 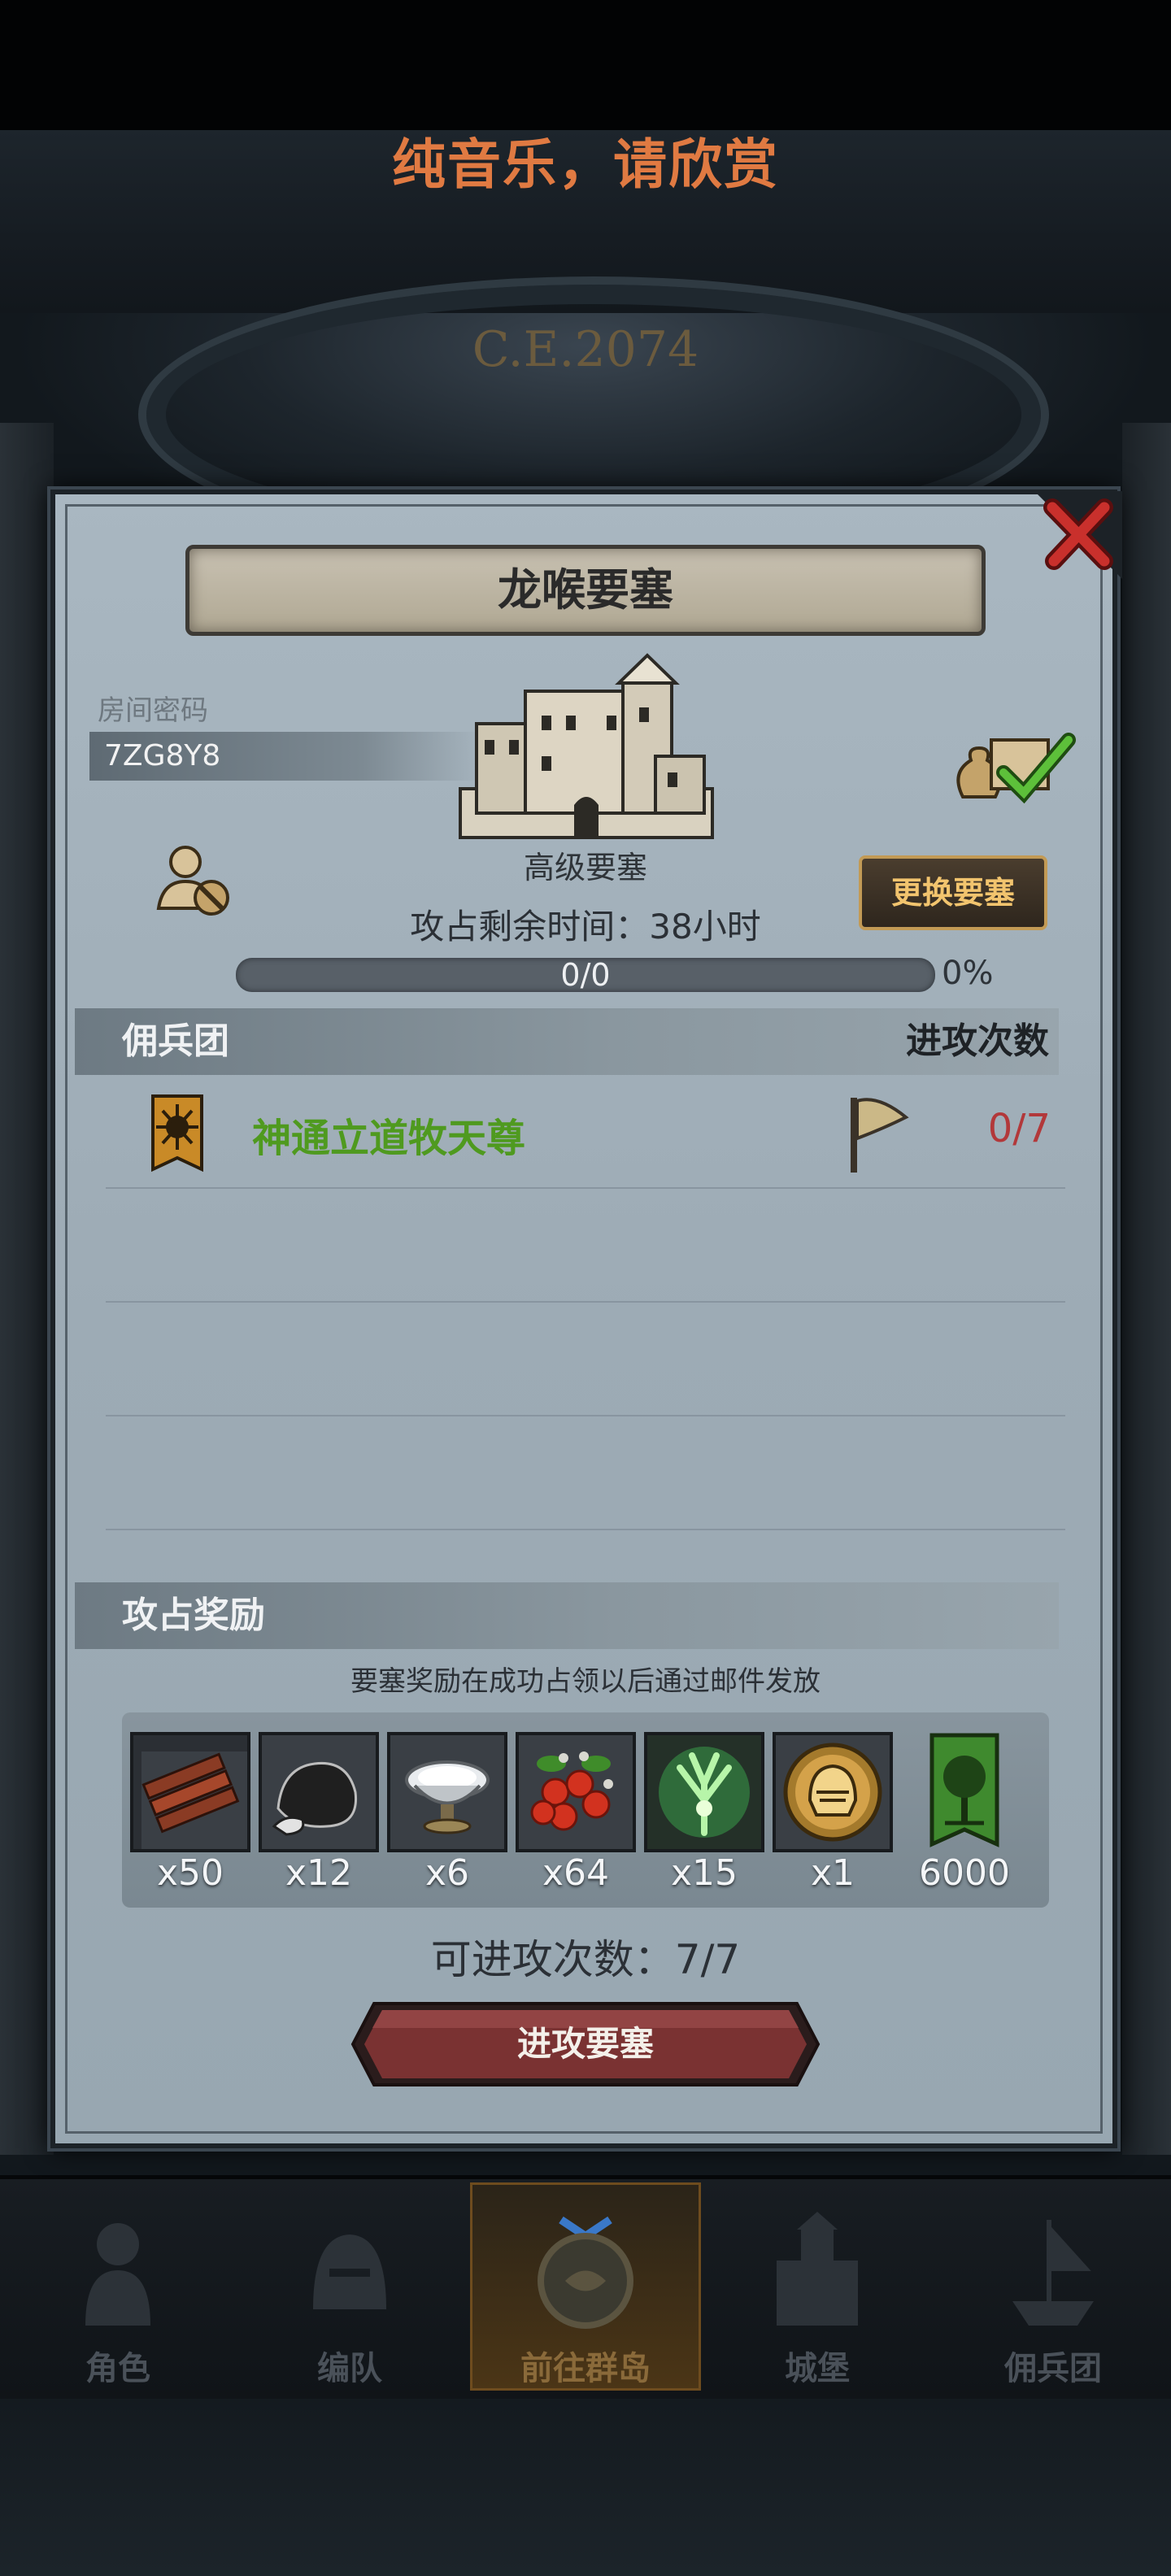 What do you see at coordinates (968, 974) in the screenshot?
I see `capture-progress-percent: 0%` at bounding box center [968, 974].